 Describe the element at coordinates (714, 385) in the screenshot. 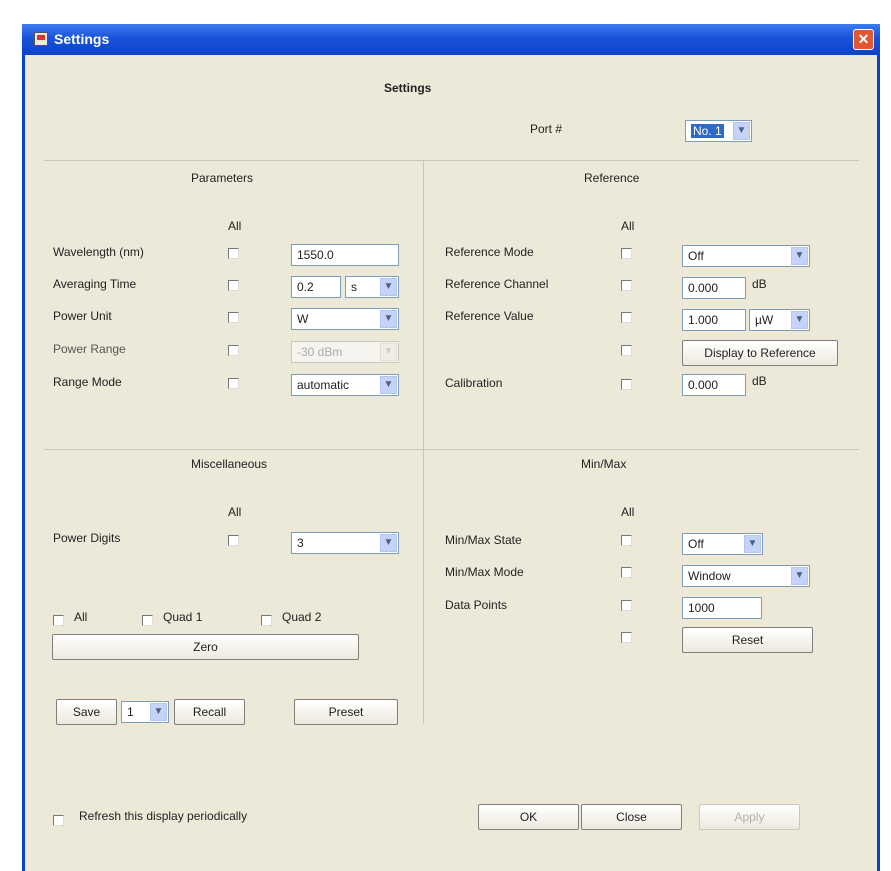

I see `calibration-input: 0.000` at that location.